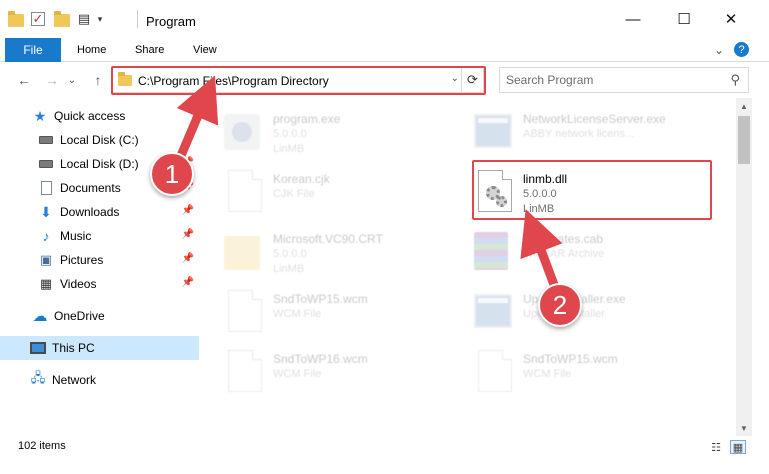 Image resolution: width=769 pixels, height=474 pixels. I want to click on sidebar-item-label: Documents, so click(90, 188).